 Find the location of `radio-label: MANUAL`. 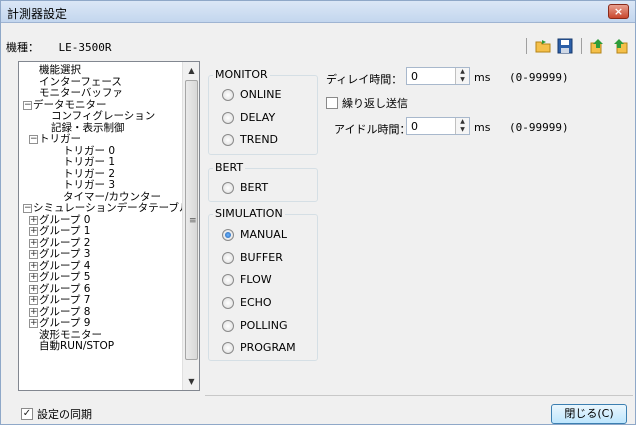

radio-label: MANUAL is located at coordinates (263, 234).